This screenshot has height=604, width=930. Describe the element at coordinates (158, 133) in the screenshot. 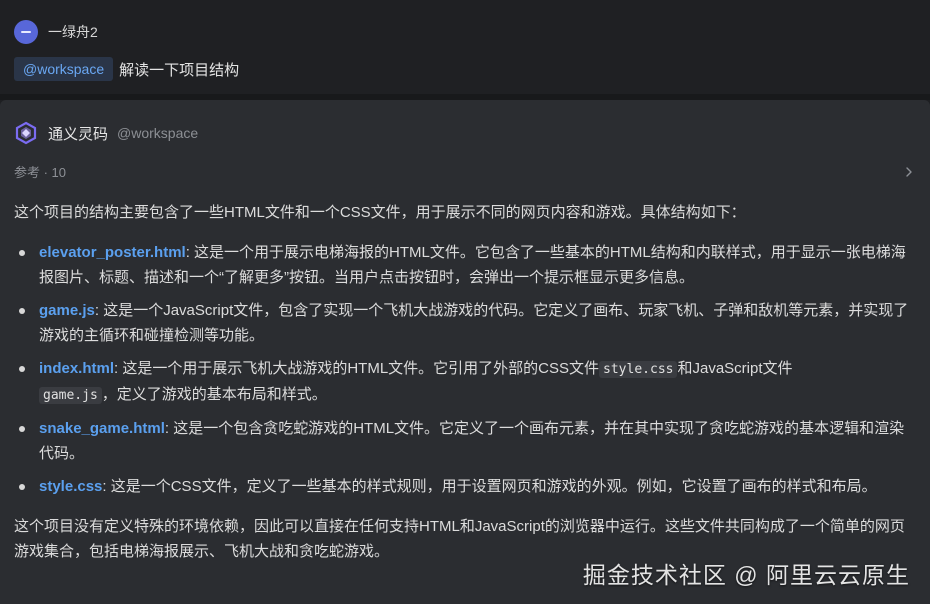

I see `assistant-mention: @workspace` at that location.